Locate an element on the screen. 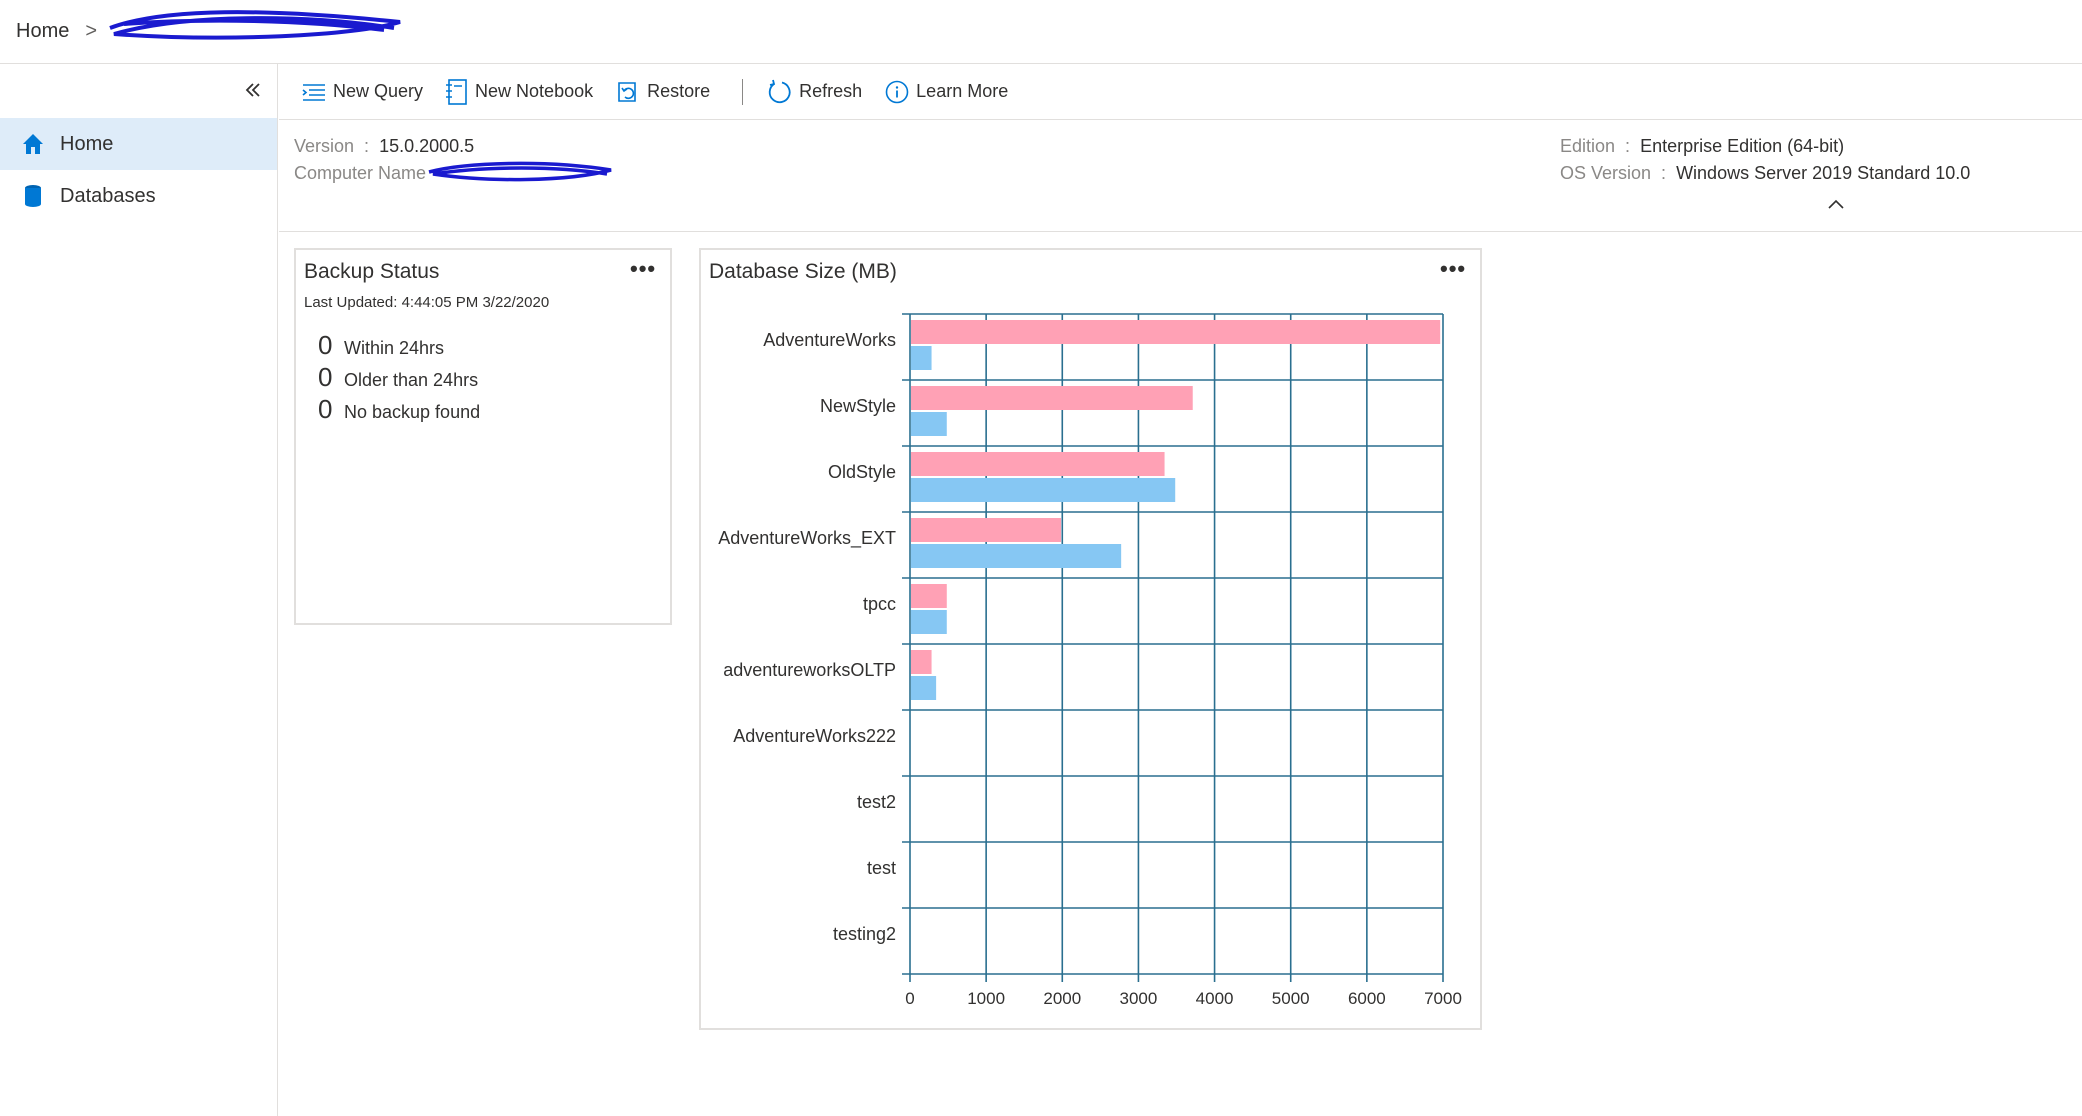 This screenshot has height=1116, width=2082. restore-label: Restore is located at coordinates (679, 91).